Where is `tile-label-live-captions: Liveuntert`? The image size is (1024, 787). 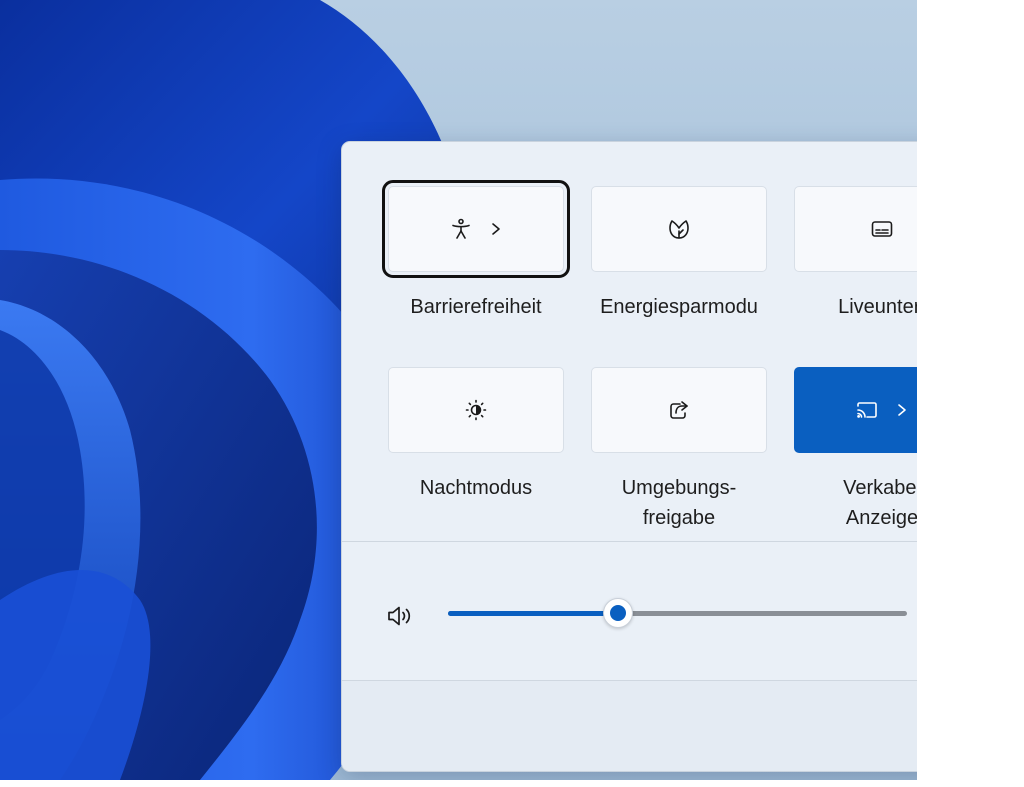
tile-label-live-captions: Liveuntert is located at coordinates (877, 307).